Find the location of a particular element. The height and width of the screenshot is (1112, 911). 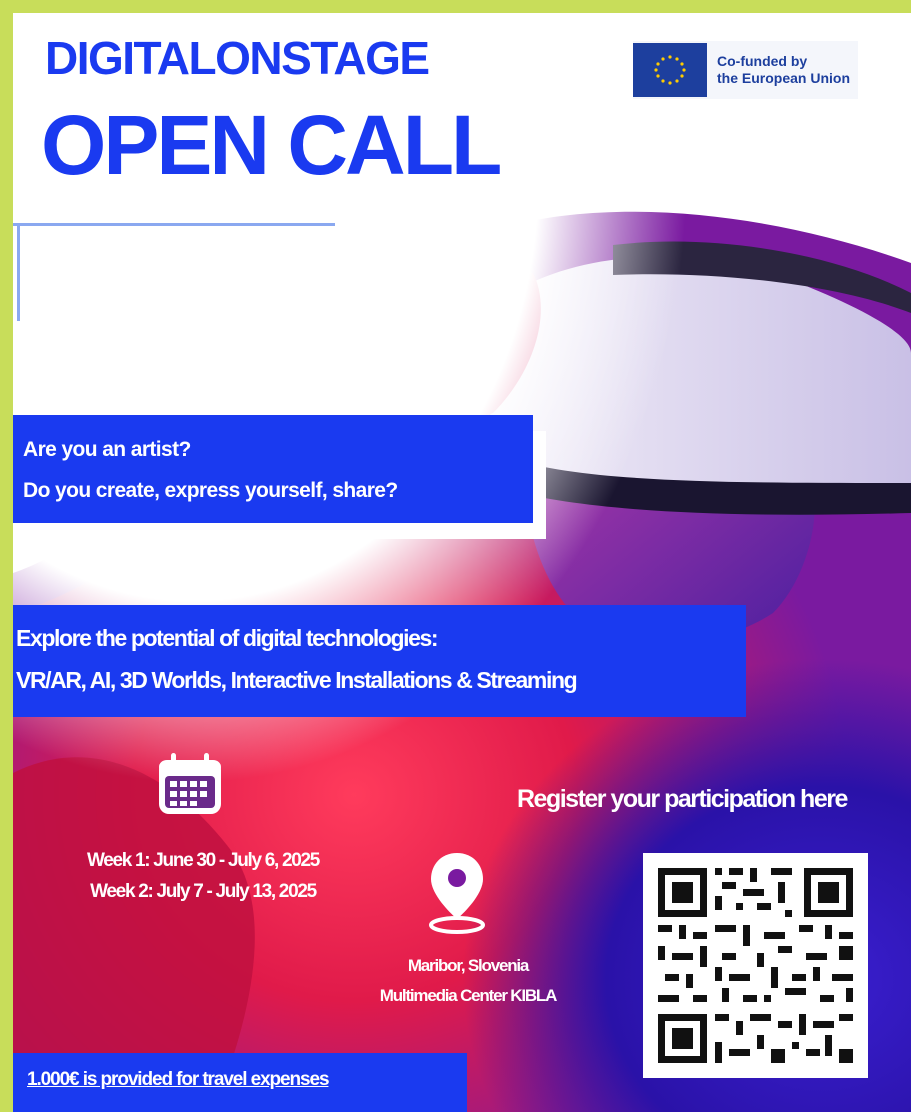

eu-flag-icon is located at coordinates (670, 70).